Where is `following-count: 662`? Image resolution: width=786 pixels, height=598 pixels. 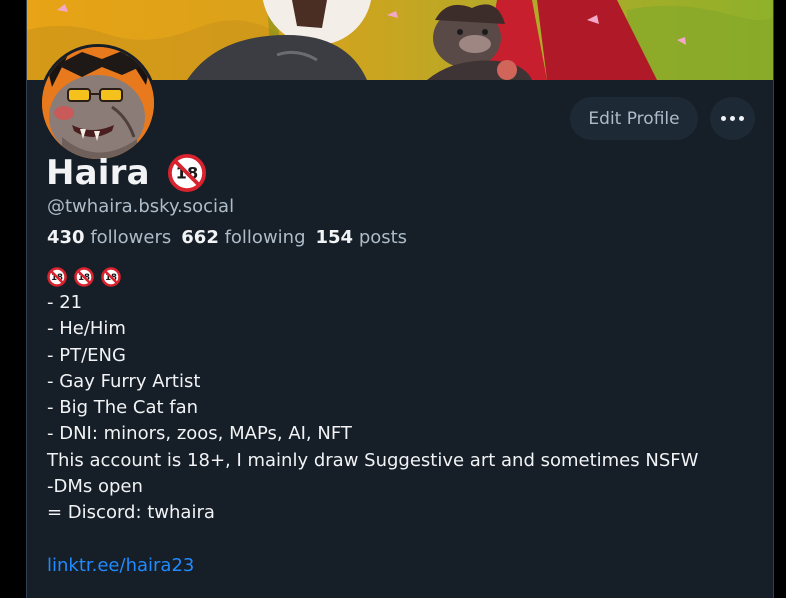
following-count: 662 is located at coordinates (200, 237).